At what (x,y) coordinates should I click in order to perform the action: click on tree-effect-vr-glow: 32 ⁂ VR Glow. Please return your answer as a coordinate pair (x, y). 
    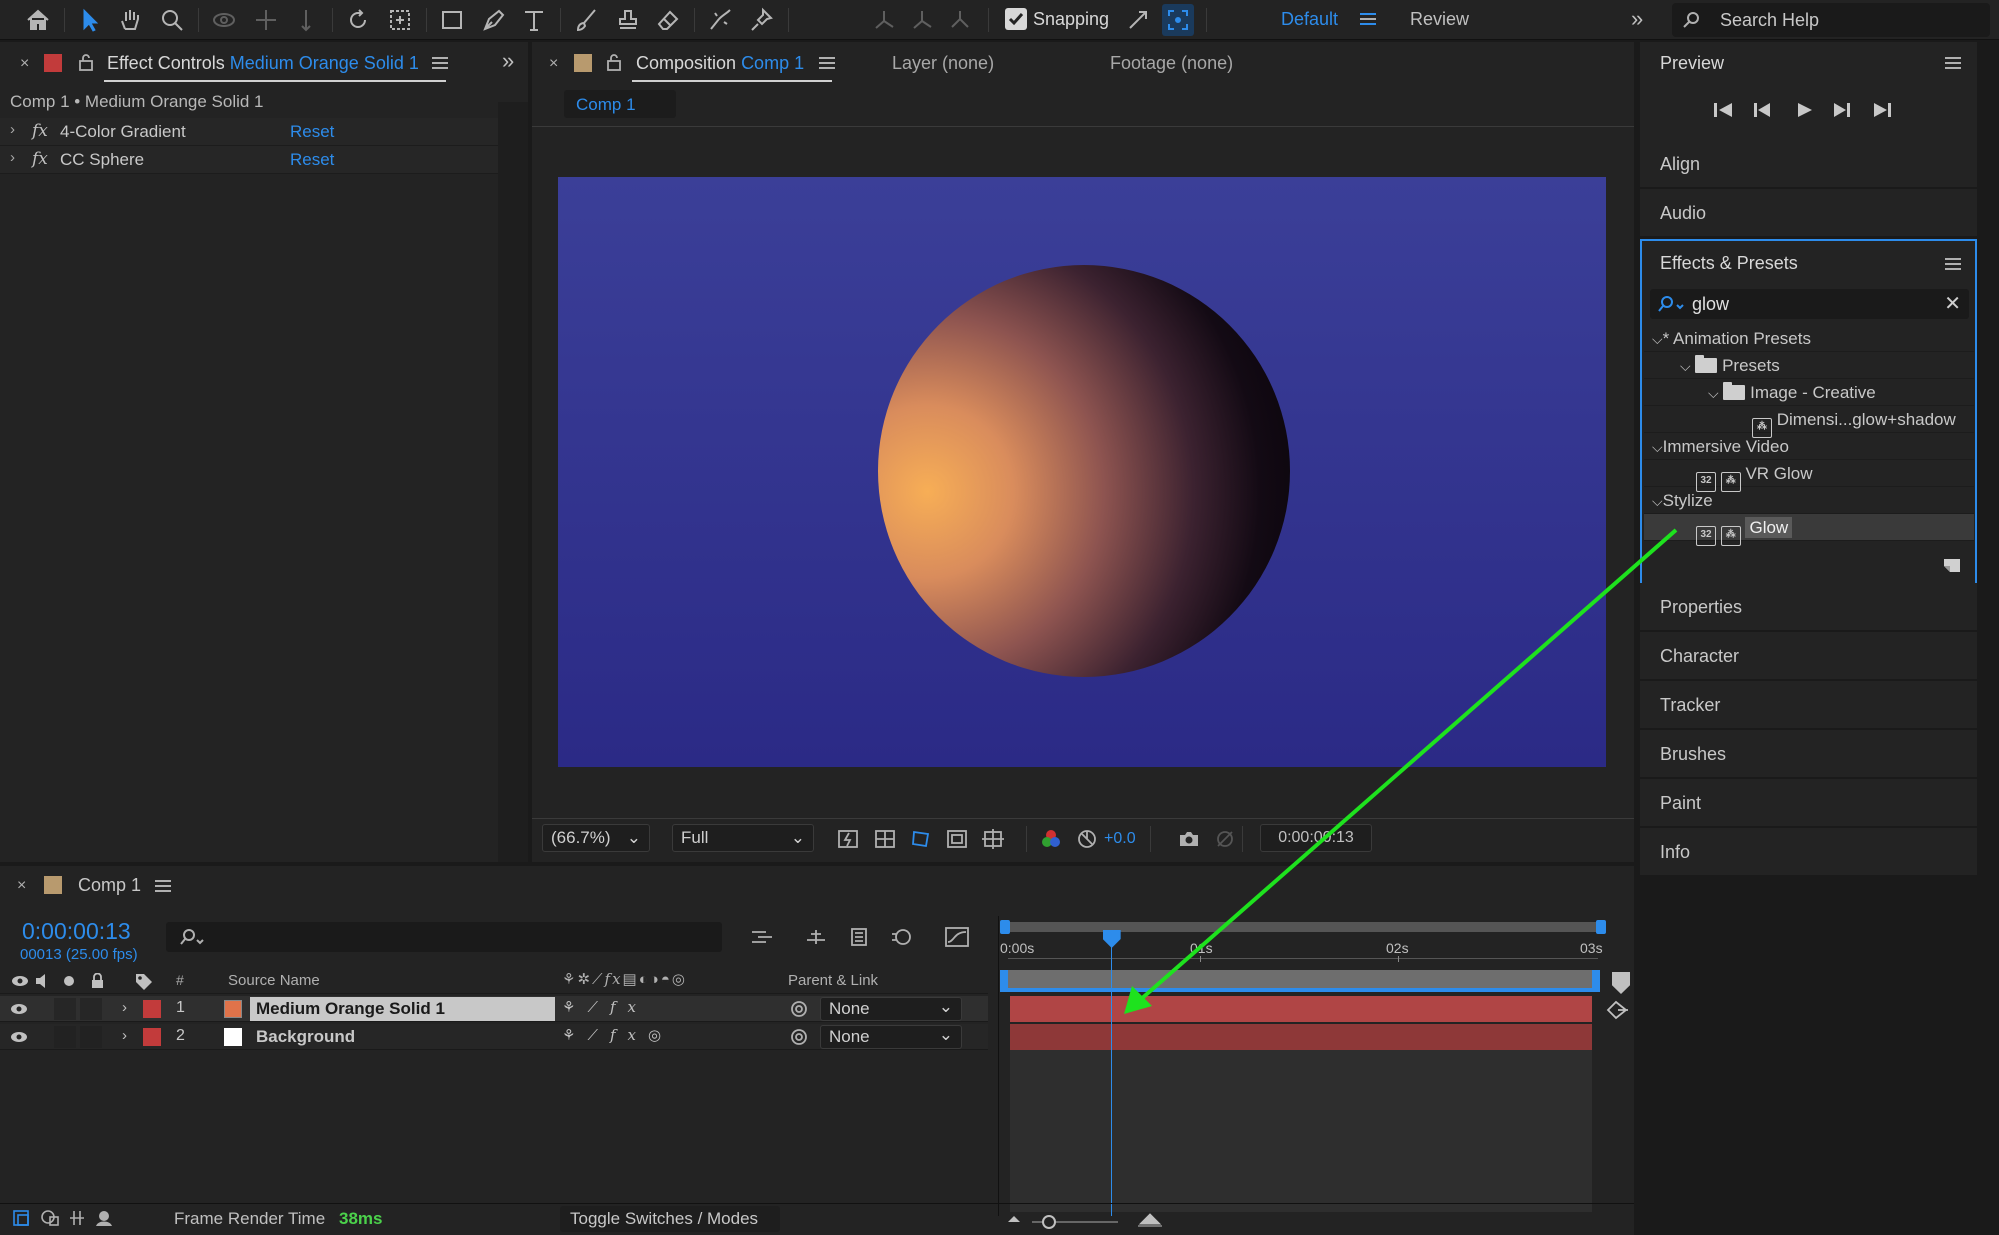
    Looking at the image, I should click on (1809, 476).